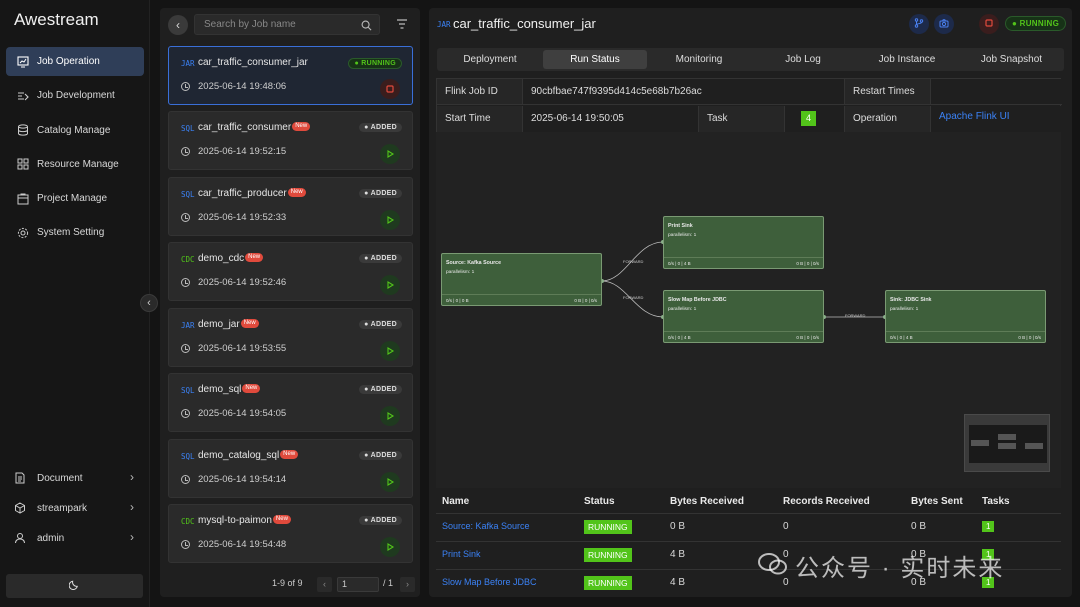 The height and width of the screenshot is (607, 1080). Describe the element at coordinates (803, 59) in the screenshot. I see `tab-job-log: Job Log` at that location.